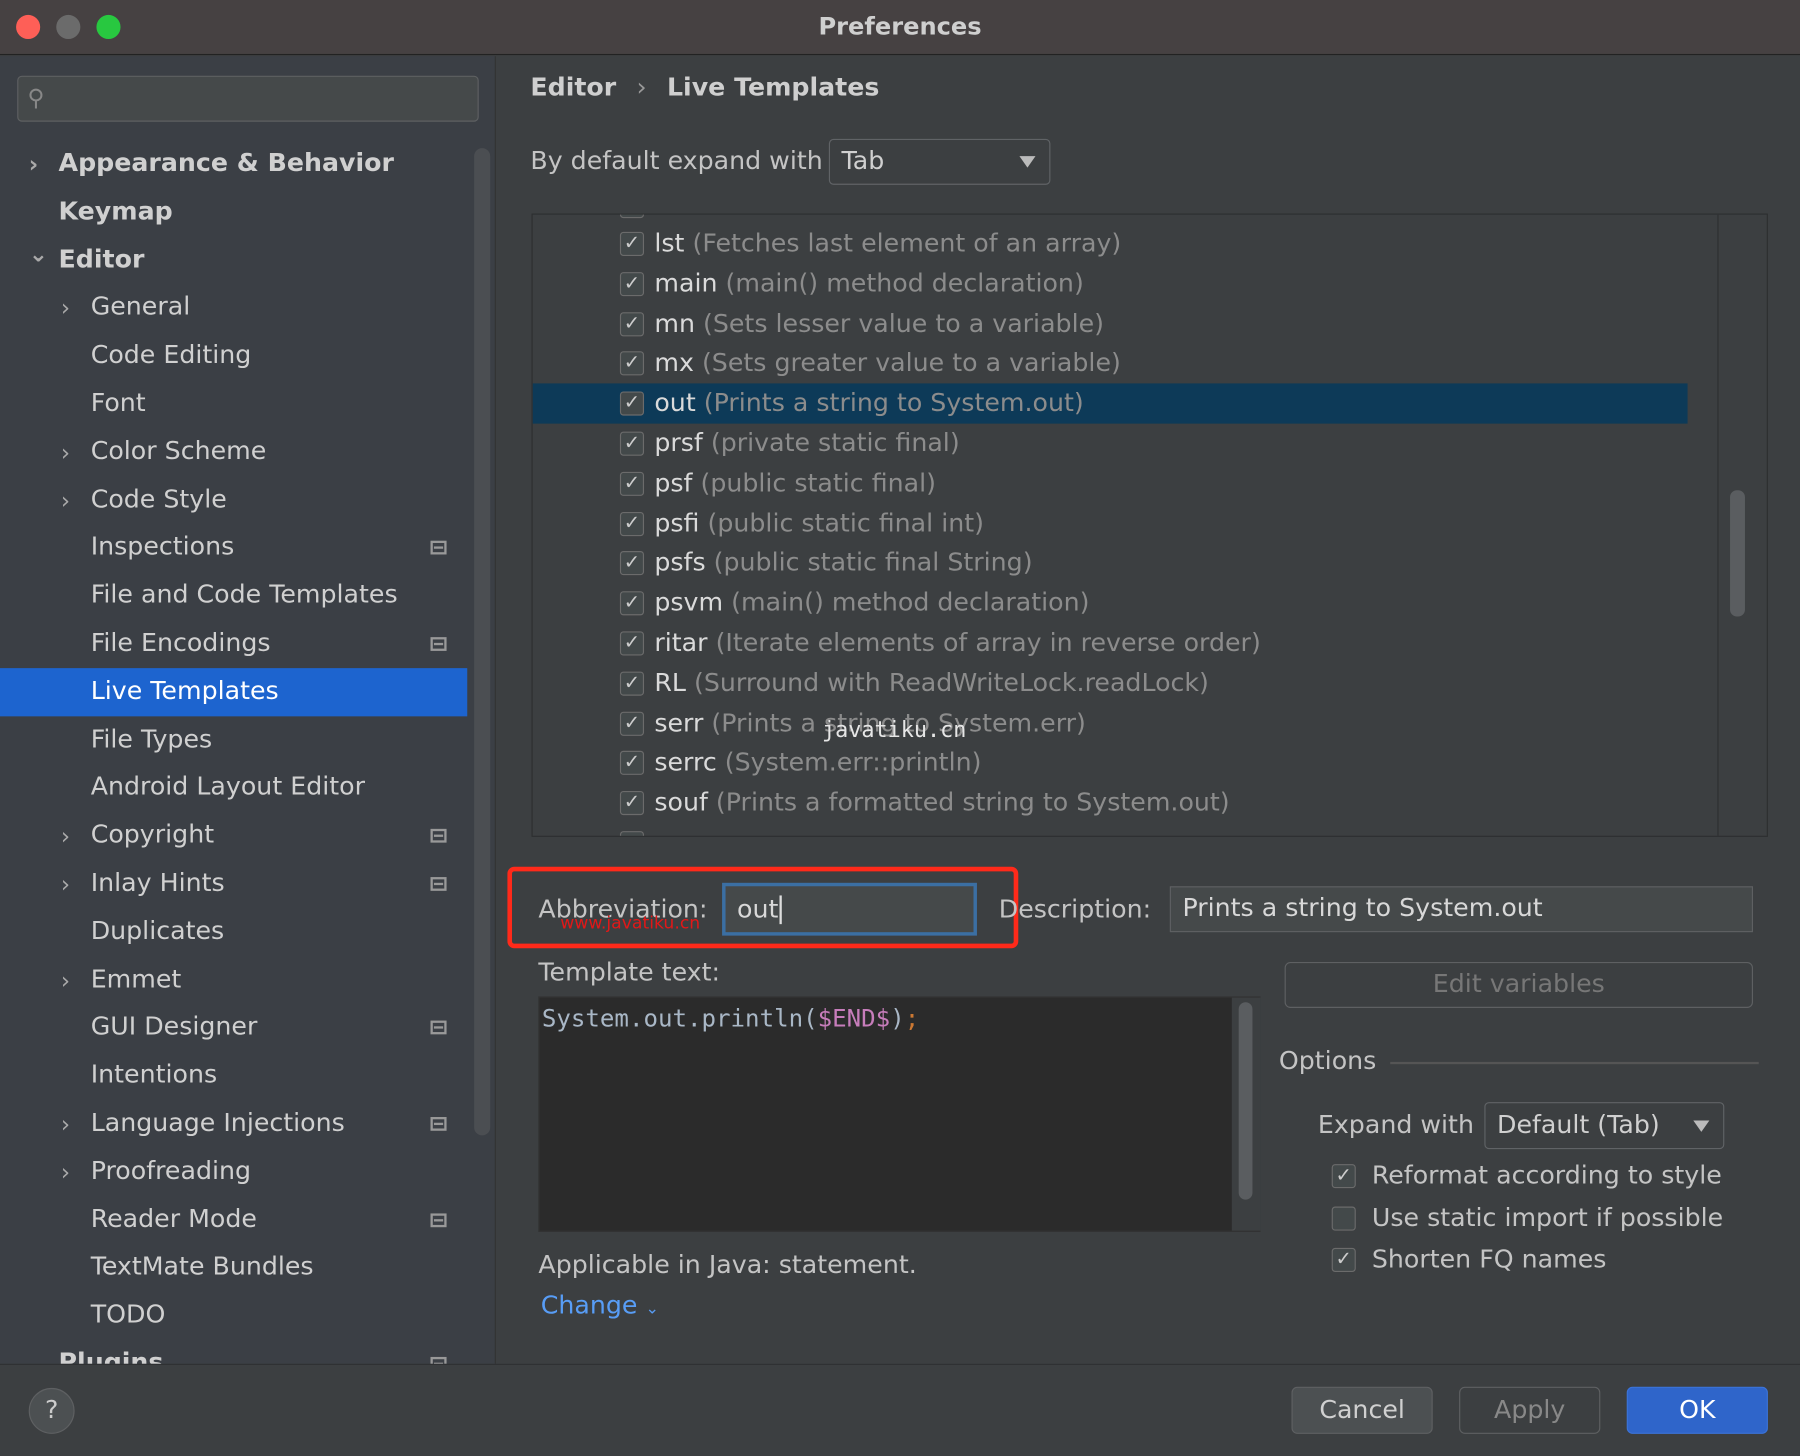  I want to click on template-abbreviation: RL, so click(670, 683).